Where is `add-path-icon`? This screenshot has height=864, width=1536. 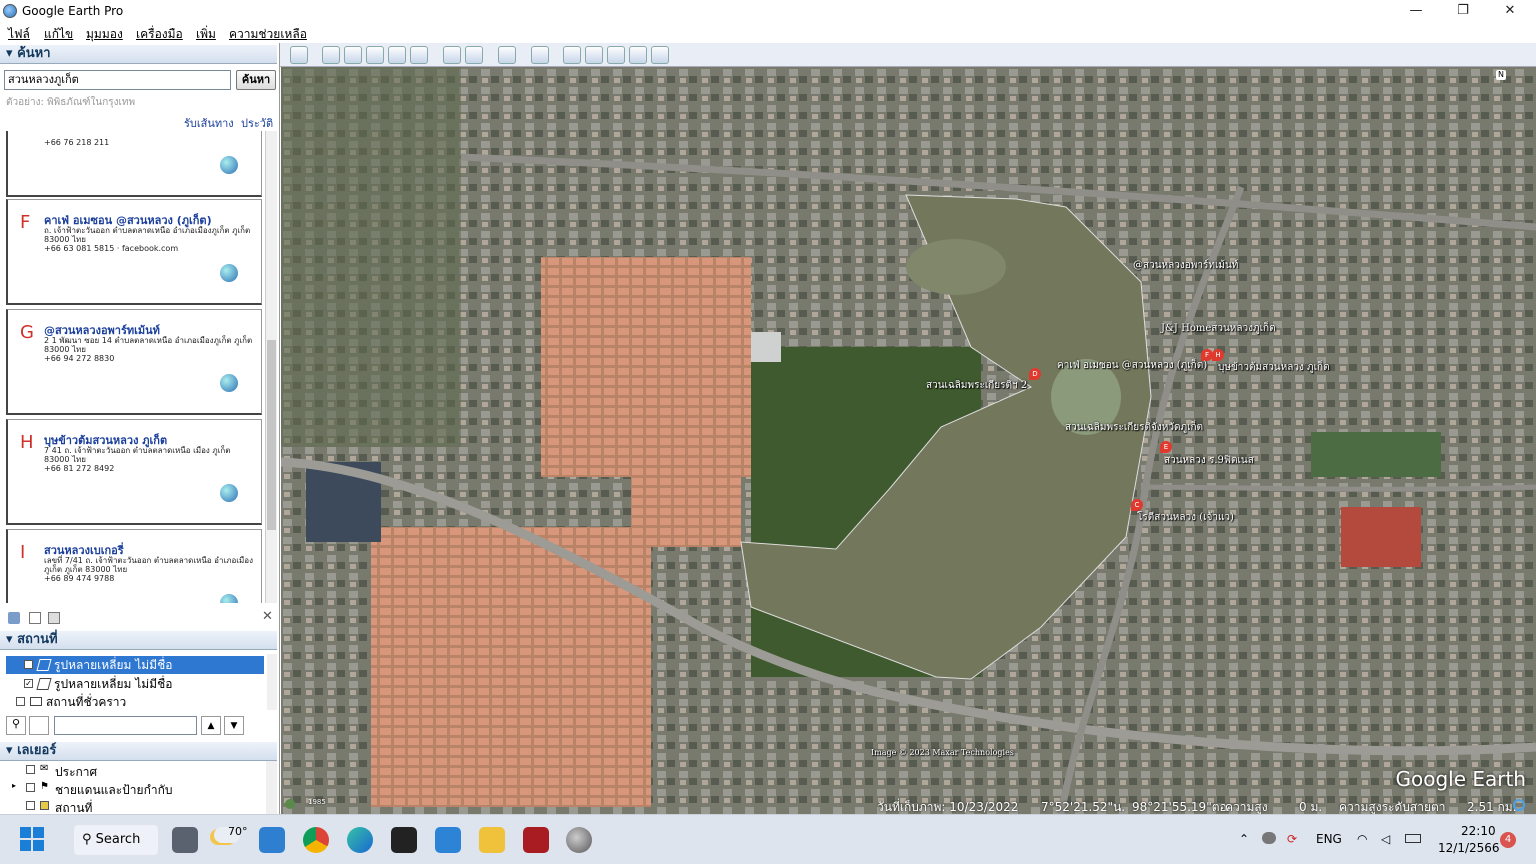
add-path-icon is located at coordinates (375, 55).